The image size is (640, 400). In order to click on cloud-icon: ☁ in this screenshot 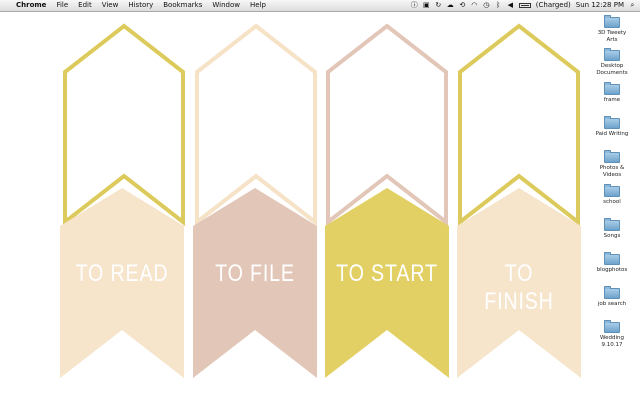, I will do `click(450, 5)`.